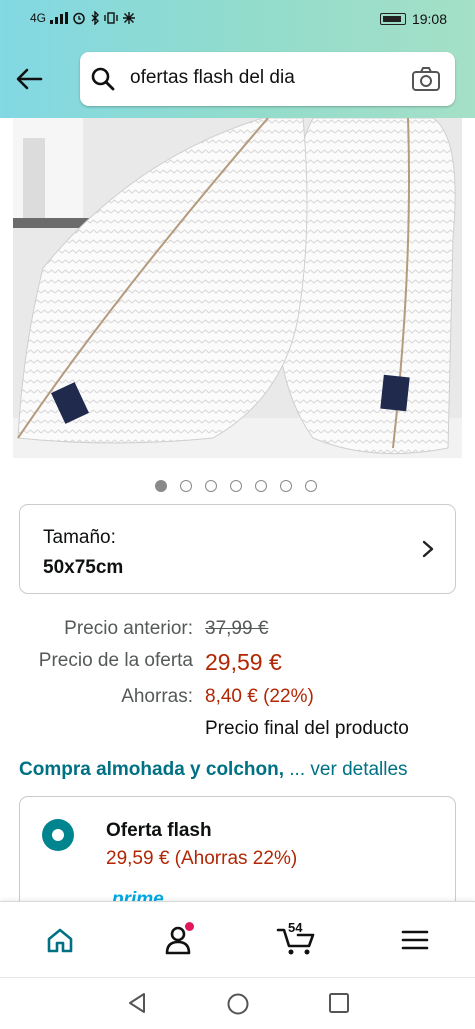 The image size is (475, 1029). What do you see at coordinates (129, 18) in the screenshot?
I see `snowflake-icon` at bounding box center [129, 18].